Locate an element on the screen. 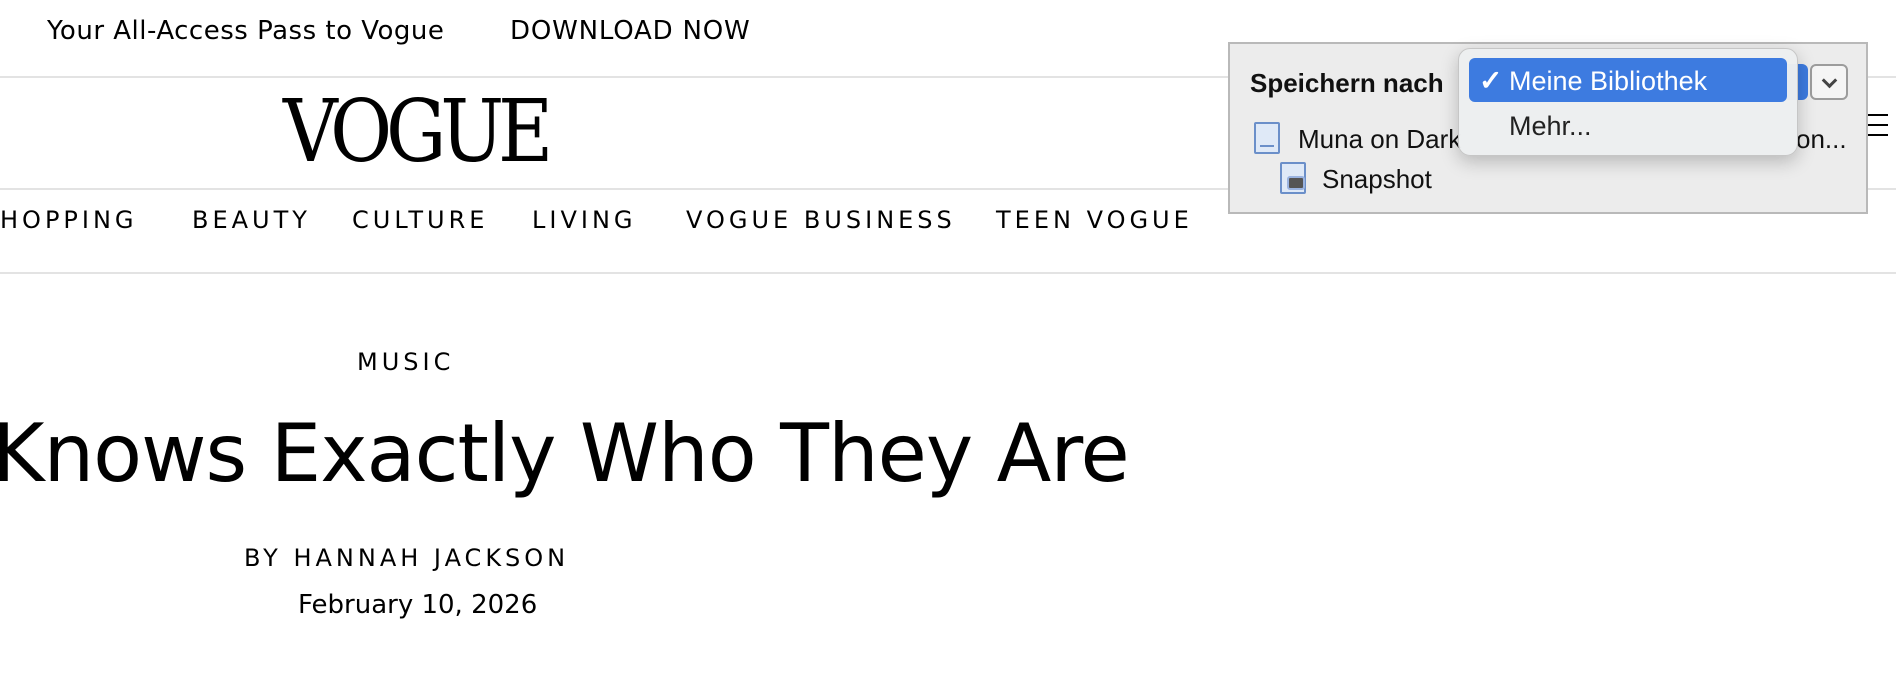 Image resolution: width=1896 pixels, height=688 pixels. download-now-link: DOWNLOAD NOW is located at coordinates (630, 31).